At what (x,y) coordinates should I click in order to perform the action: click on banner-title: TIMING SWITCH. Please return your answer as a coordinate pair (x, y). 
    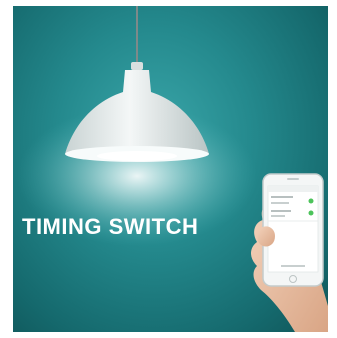
    Looking at the image, I should click on (110, 226).